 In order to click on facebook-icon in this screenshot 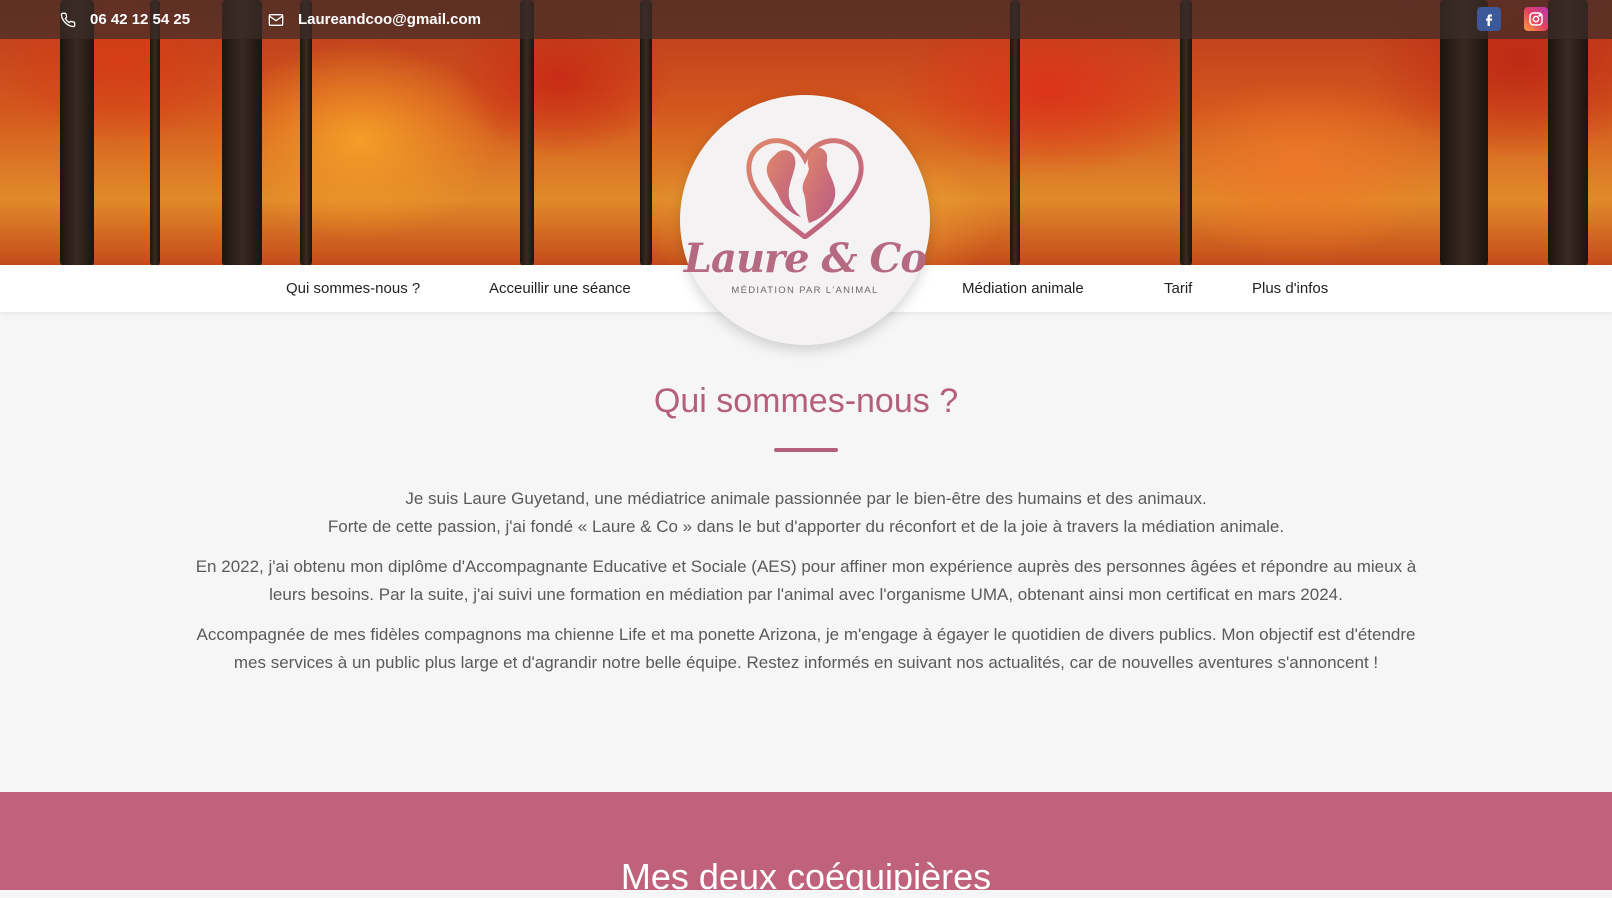, I will do `click(1489, 19)`.